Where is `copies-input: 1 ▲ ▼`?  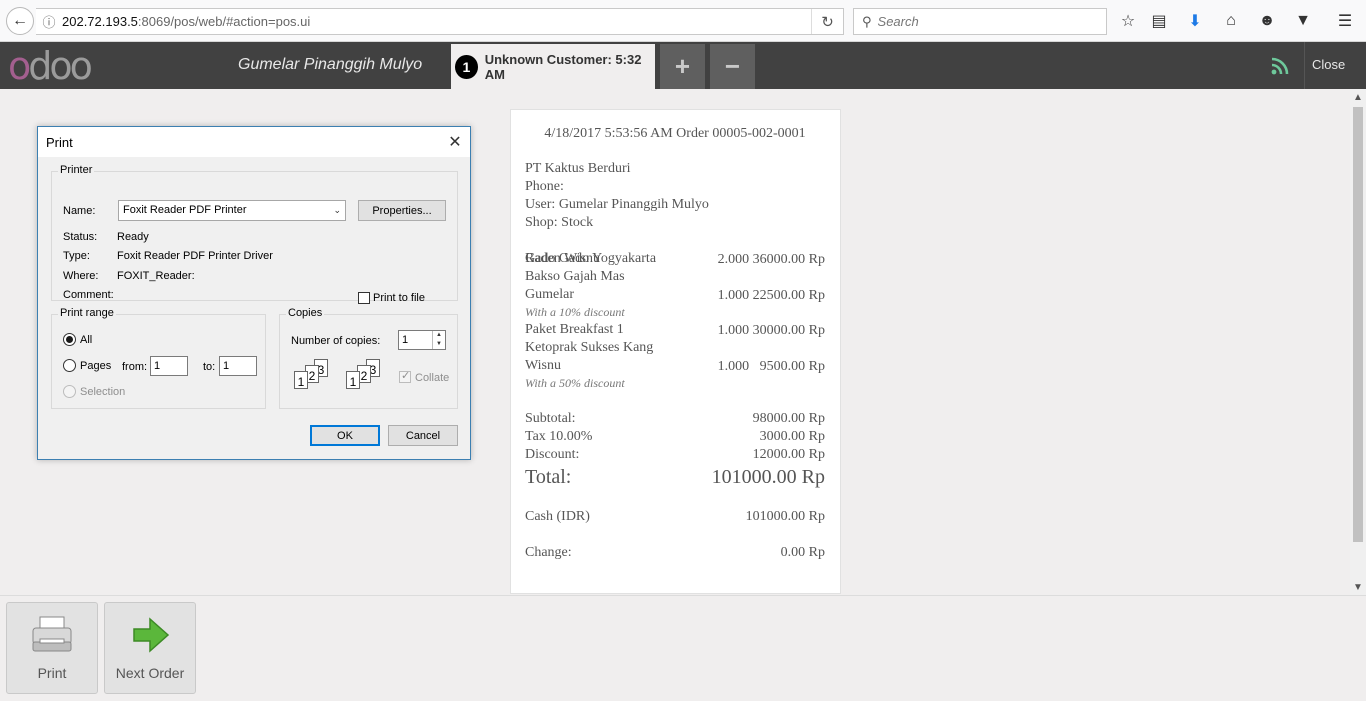
copies-input: 1 ▲ ▼ is located at coordinates (422, 340).